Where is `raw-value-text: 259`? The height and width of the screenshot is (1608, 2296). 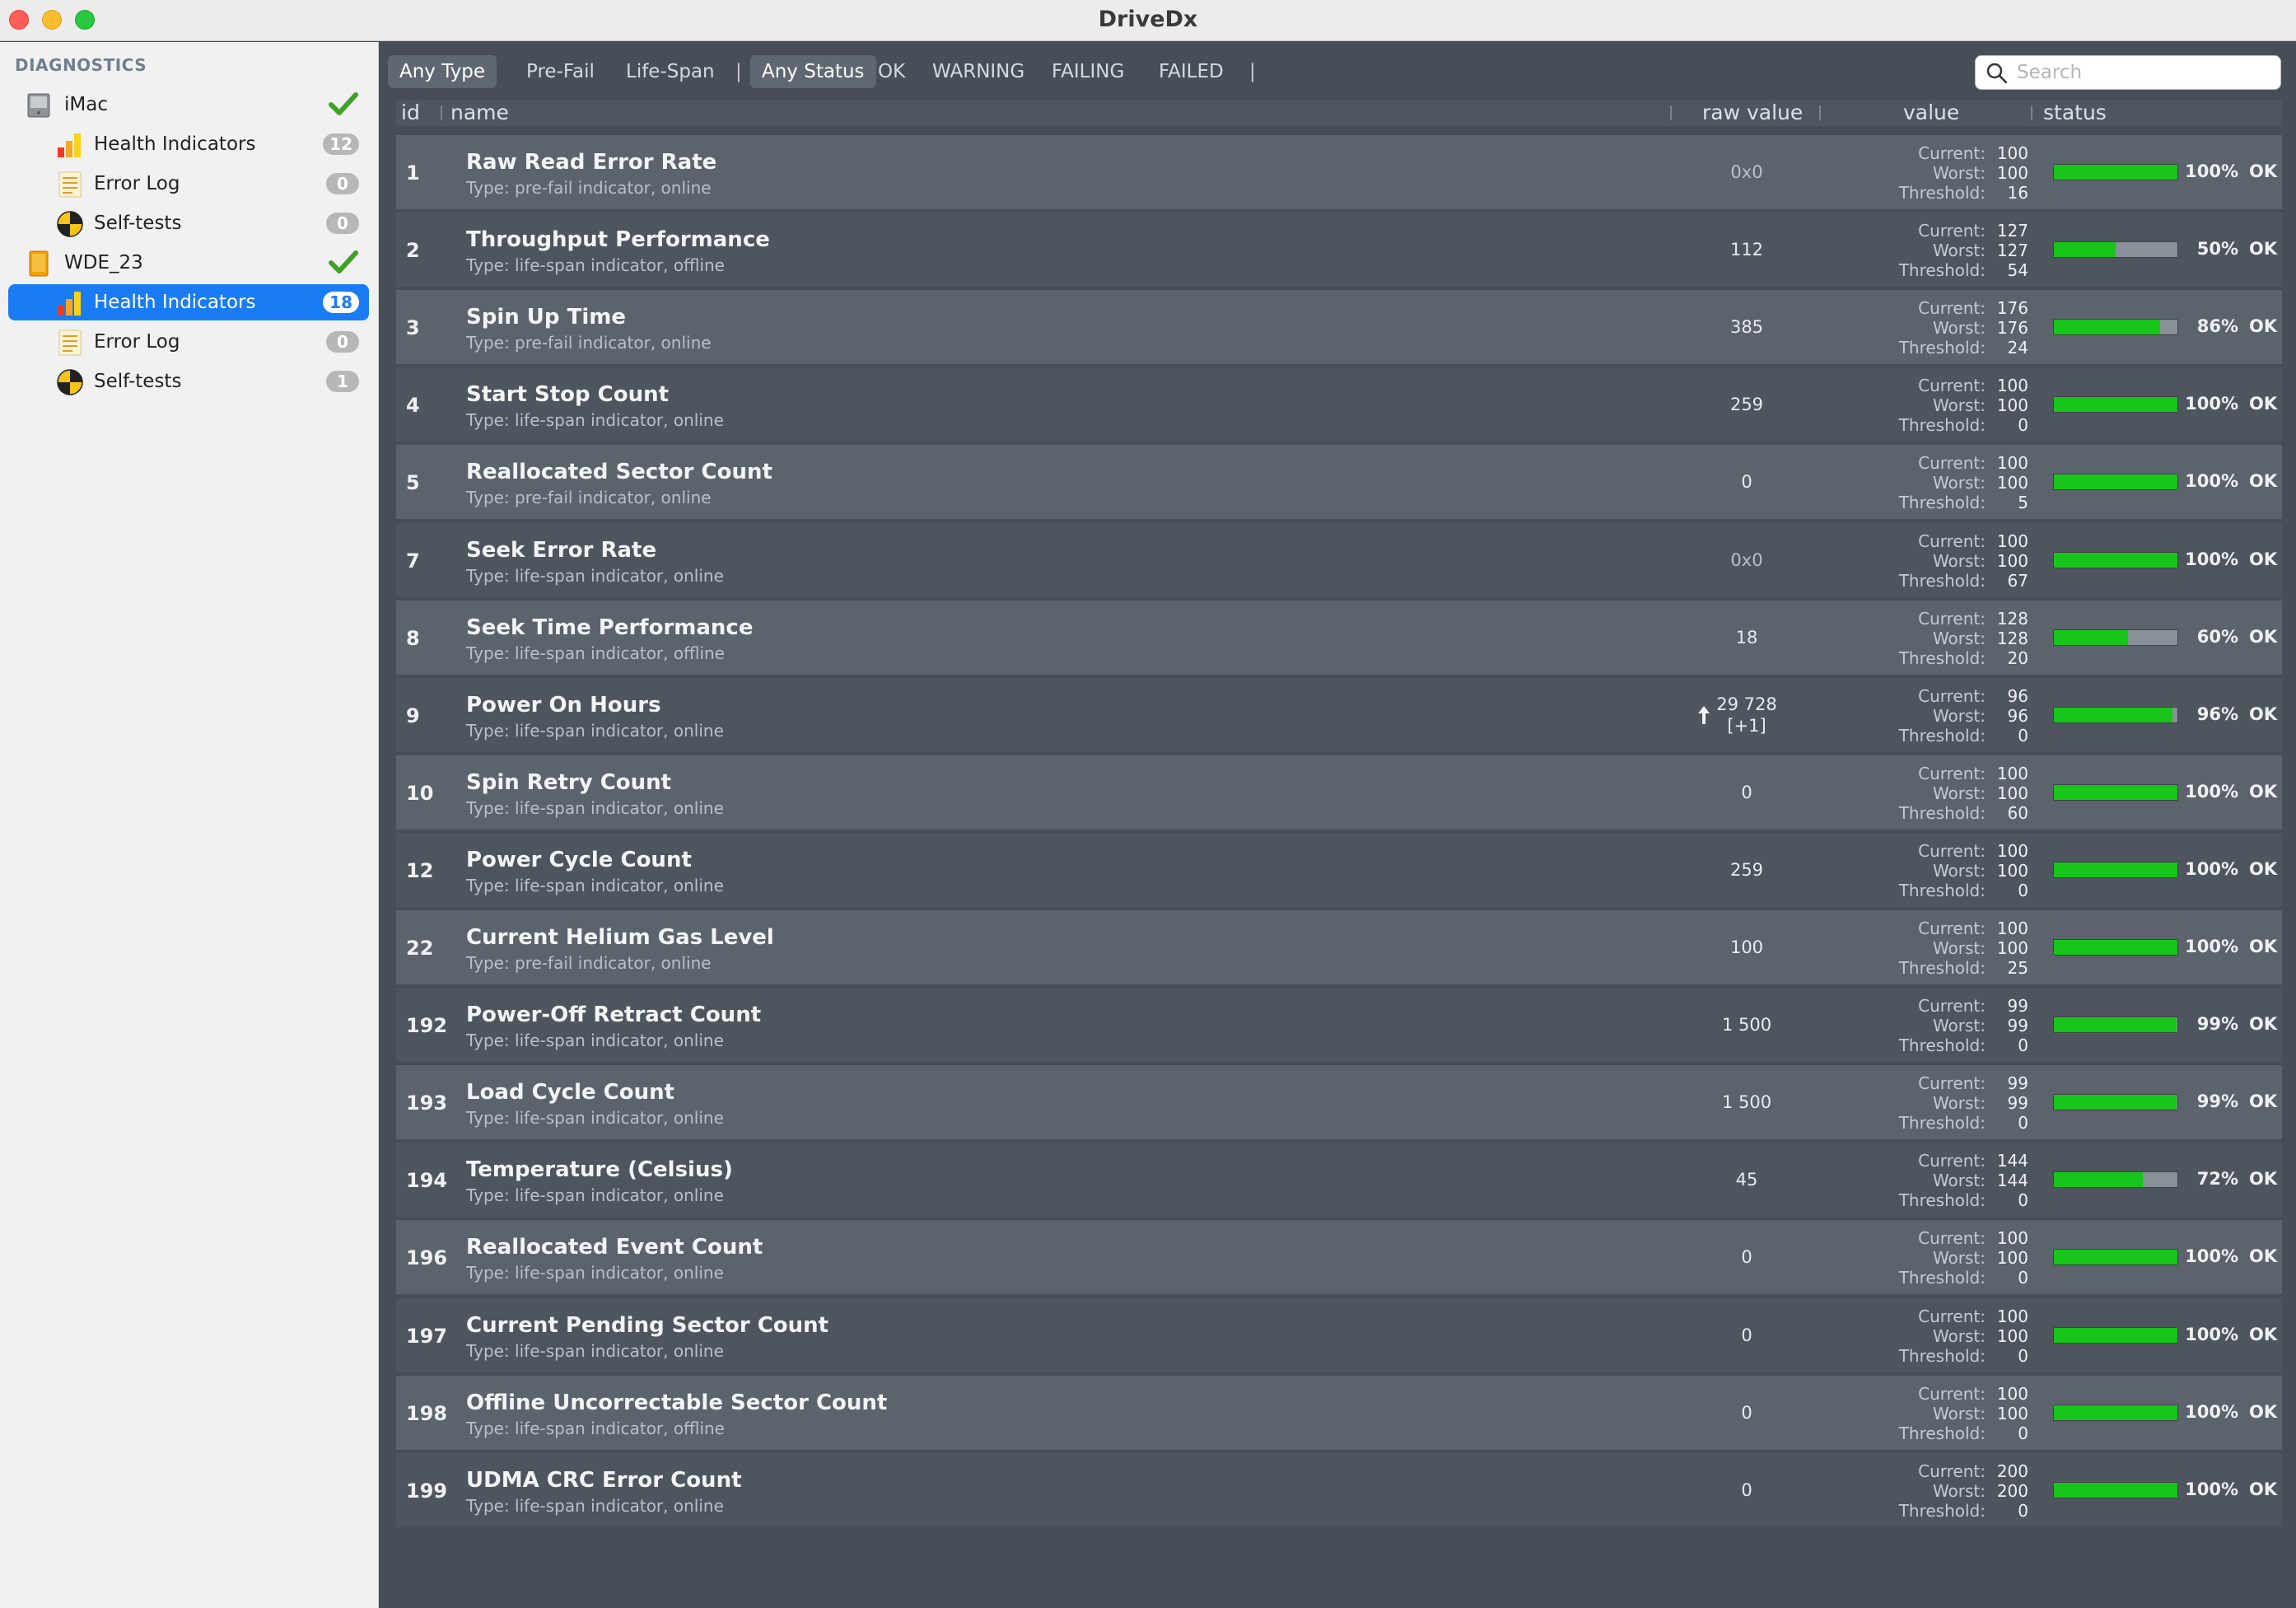
raw-value-text: 259 is located at coordinates (1746, 405).